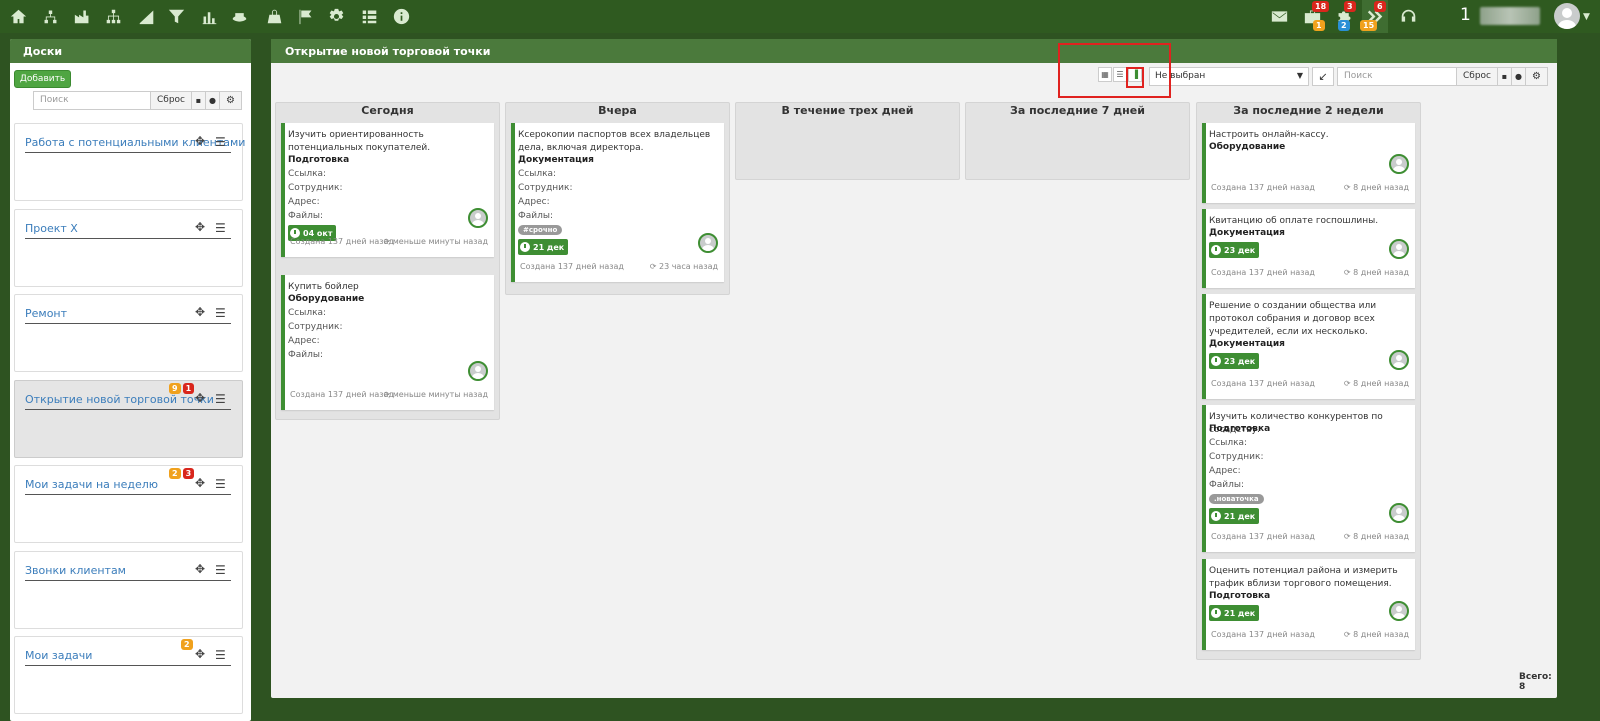 This screenshot has width=1600, height=721. What do you see at coordinates (1135, 74) in the screenshot?
I see `kanban-view-icon: ▐` at bounding box center [1135, 74].